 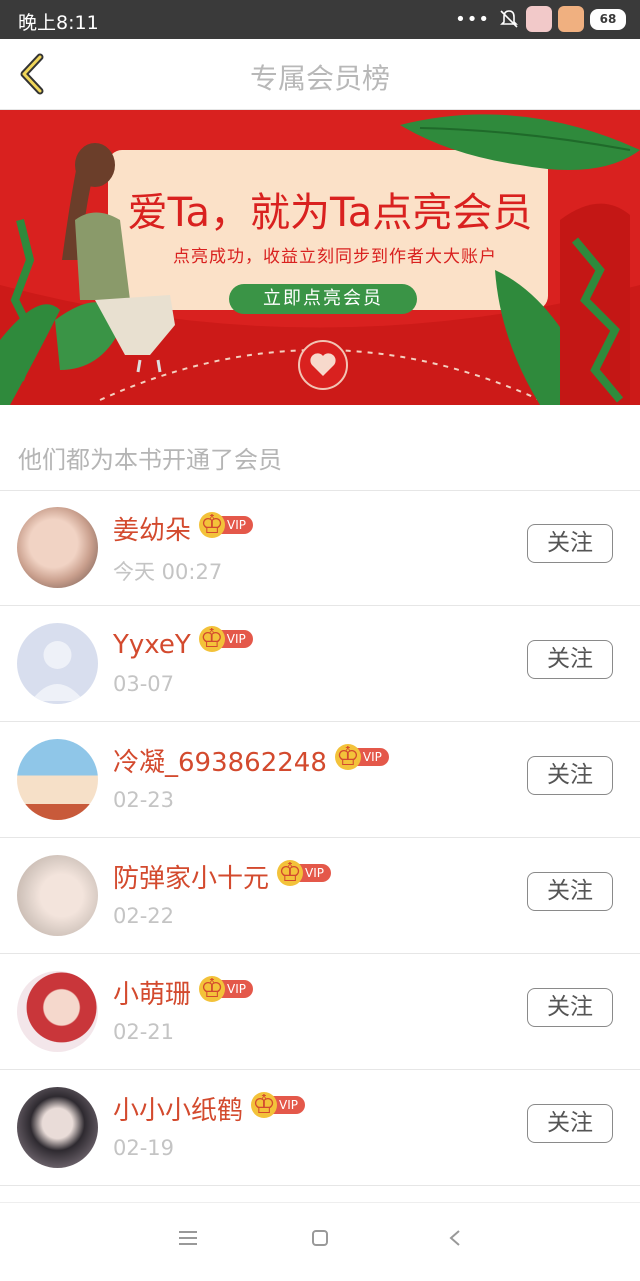 I want to click on page-title: 专属会员榜, so click(x=319, y=78).